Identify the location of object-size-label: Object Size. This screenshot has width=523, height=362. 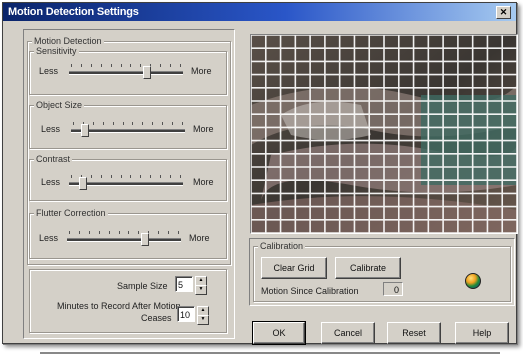
(59, 105).